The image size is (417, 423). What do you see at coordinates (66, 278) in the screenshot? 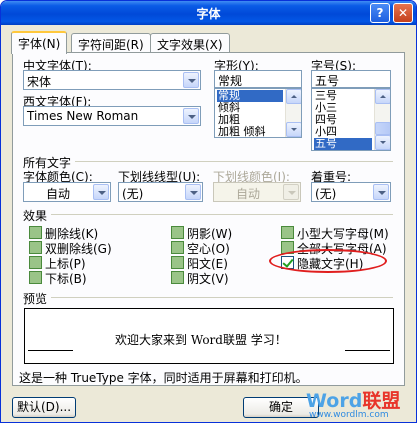
I see `subscript-label: 下标(B)` at bounding box center [66, 278].